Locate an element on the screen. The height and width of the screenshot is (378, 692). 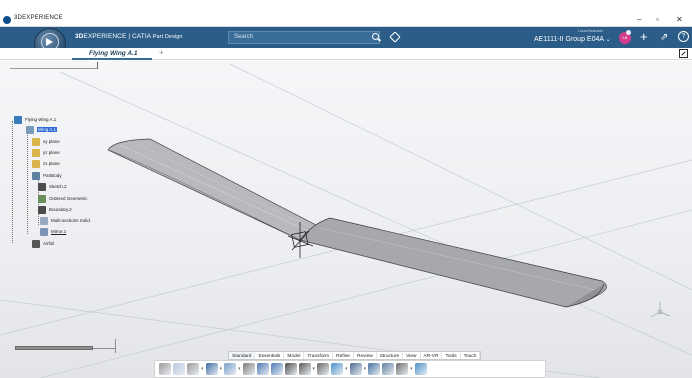
search-placeholder: Search is located at coordinates (244, 37).